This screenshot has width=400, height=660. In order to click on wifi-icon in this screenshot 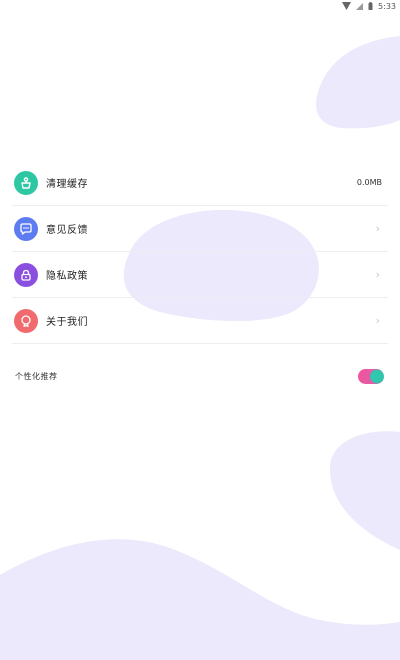, I will do `click(360, 6)`.